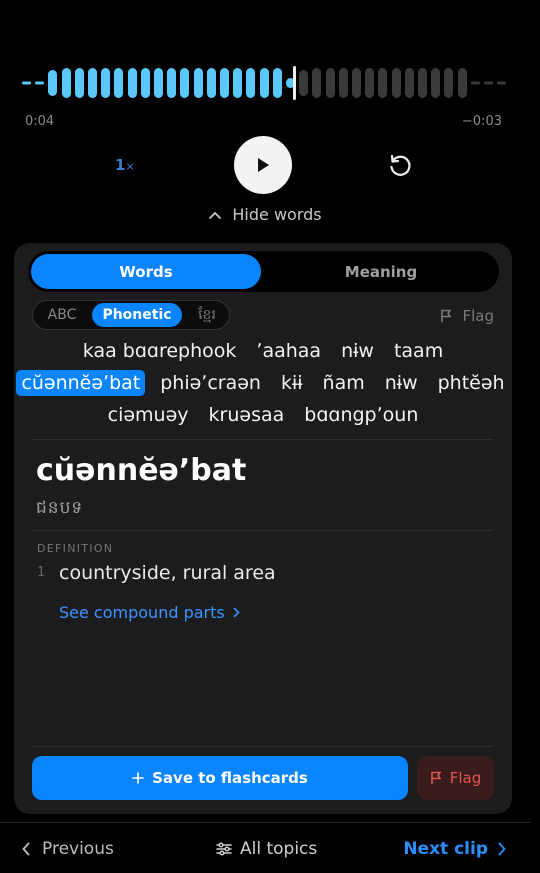 This screenshot has width=540, height=873. What do you see at coordinates (288, 351) in the screenshot?
I see `word-token: ʼaahaa` at bounding box center [288, 351].